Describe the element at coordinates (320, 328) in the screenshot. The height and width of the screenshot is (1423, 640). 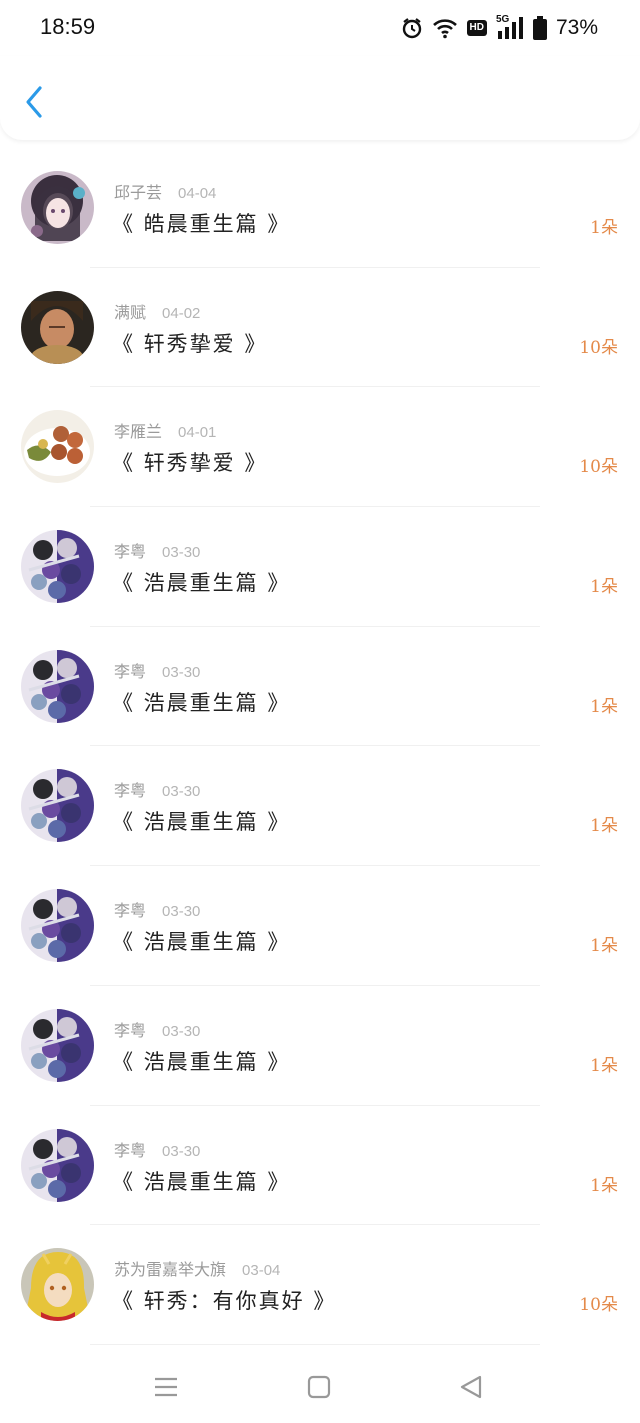
I see `list-item: 满赋 04-02 《 轩秀挚爱 》 10朵` at that location.